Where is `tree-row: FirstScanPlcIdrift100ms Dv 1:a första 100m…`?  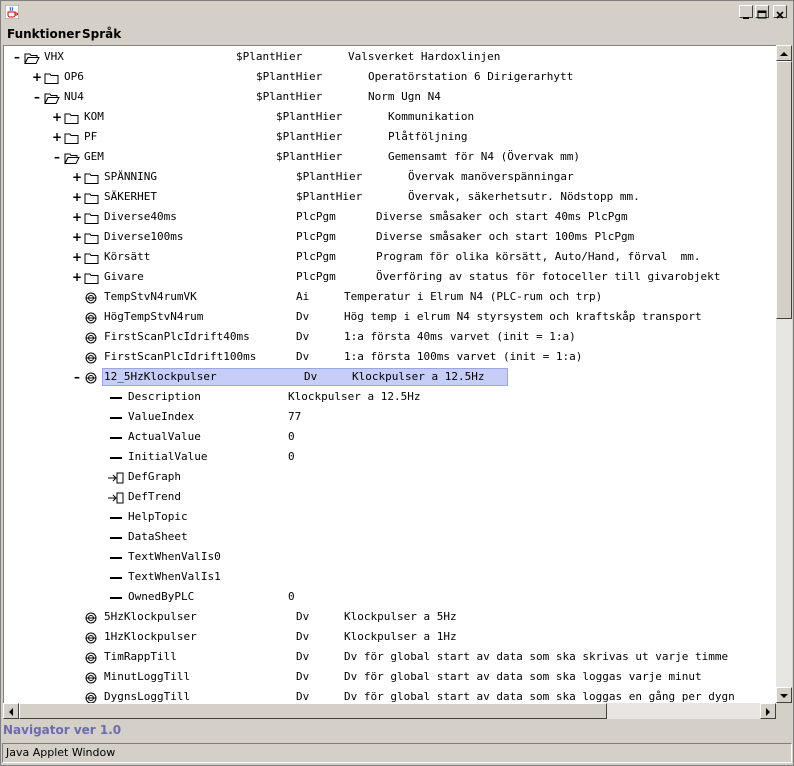
tree-row: FirstScanPlcIdrift100ms Dv 1:a första 100m… is located at coordinates (390, 357).